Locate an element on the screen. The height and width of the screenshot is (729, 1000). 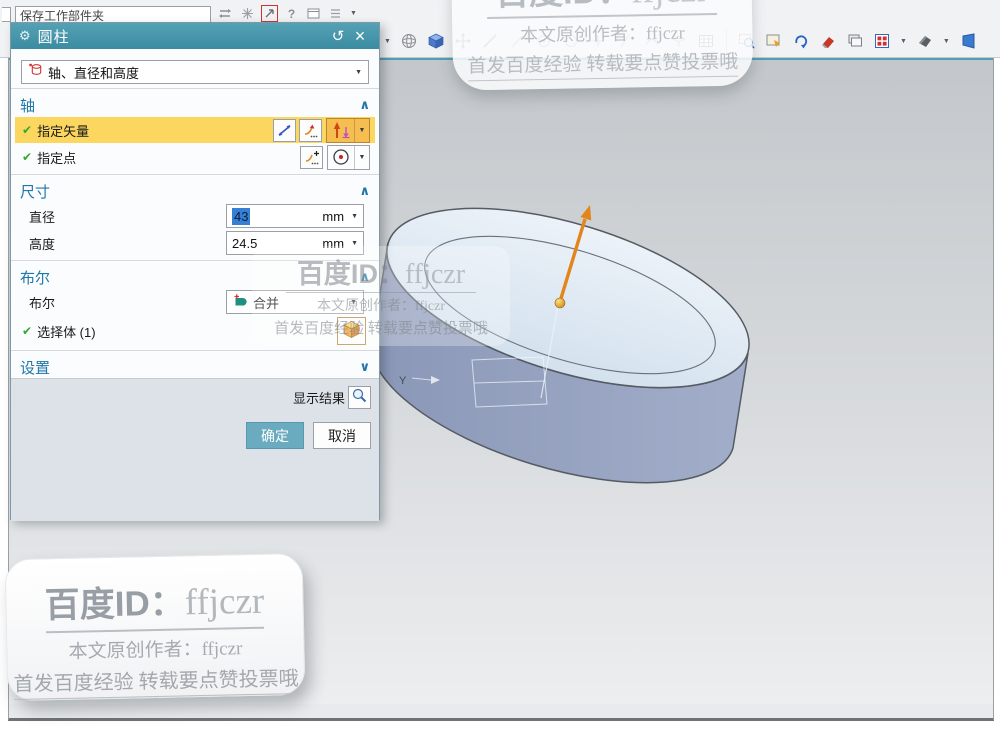
section-header-axis: 轴 ∧ is located at coordinates (195, 105).